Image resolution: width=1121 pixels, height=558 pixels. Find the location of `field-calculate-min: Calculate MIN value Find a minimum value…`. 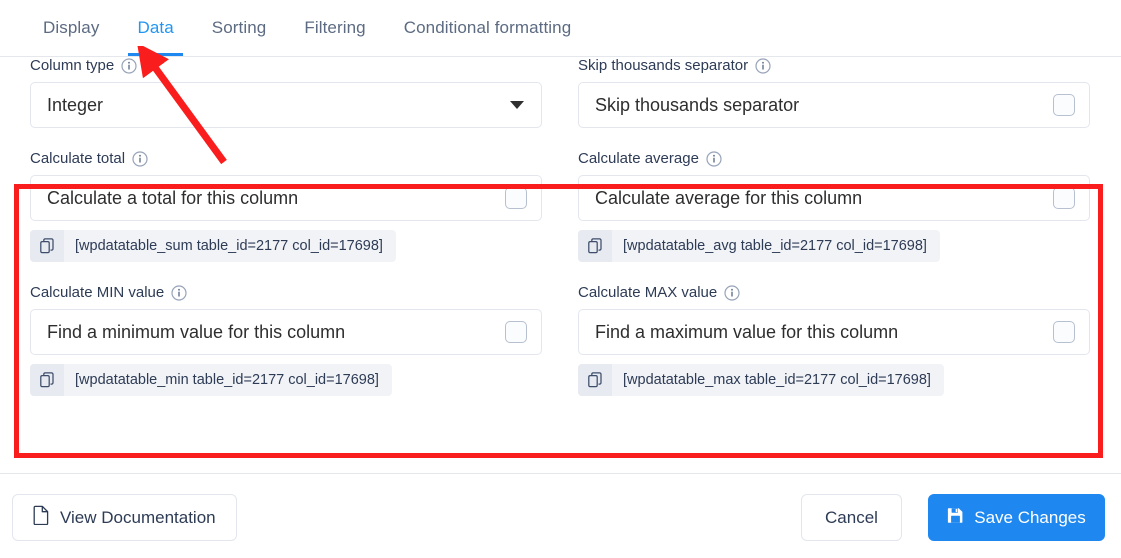

field-calculate-min: Calculate MIN value Find a minimum value… is located at coordinates (286, 340).